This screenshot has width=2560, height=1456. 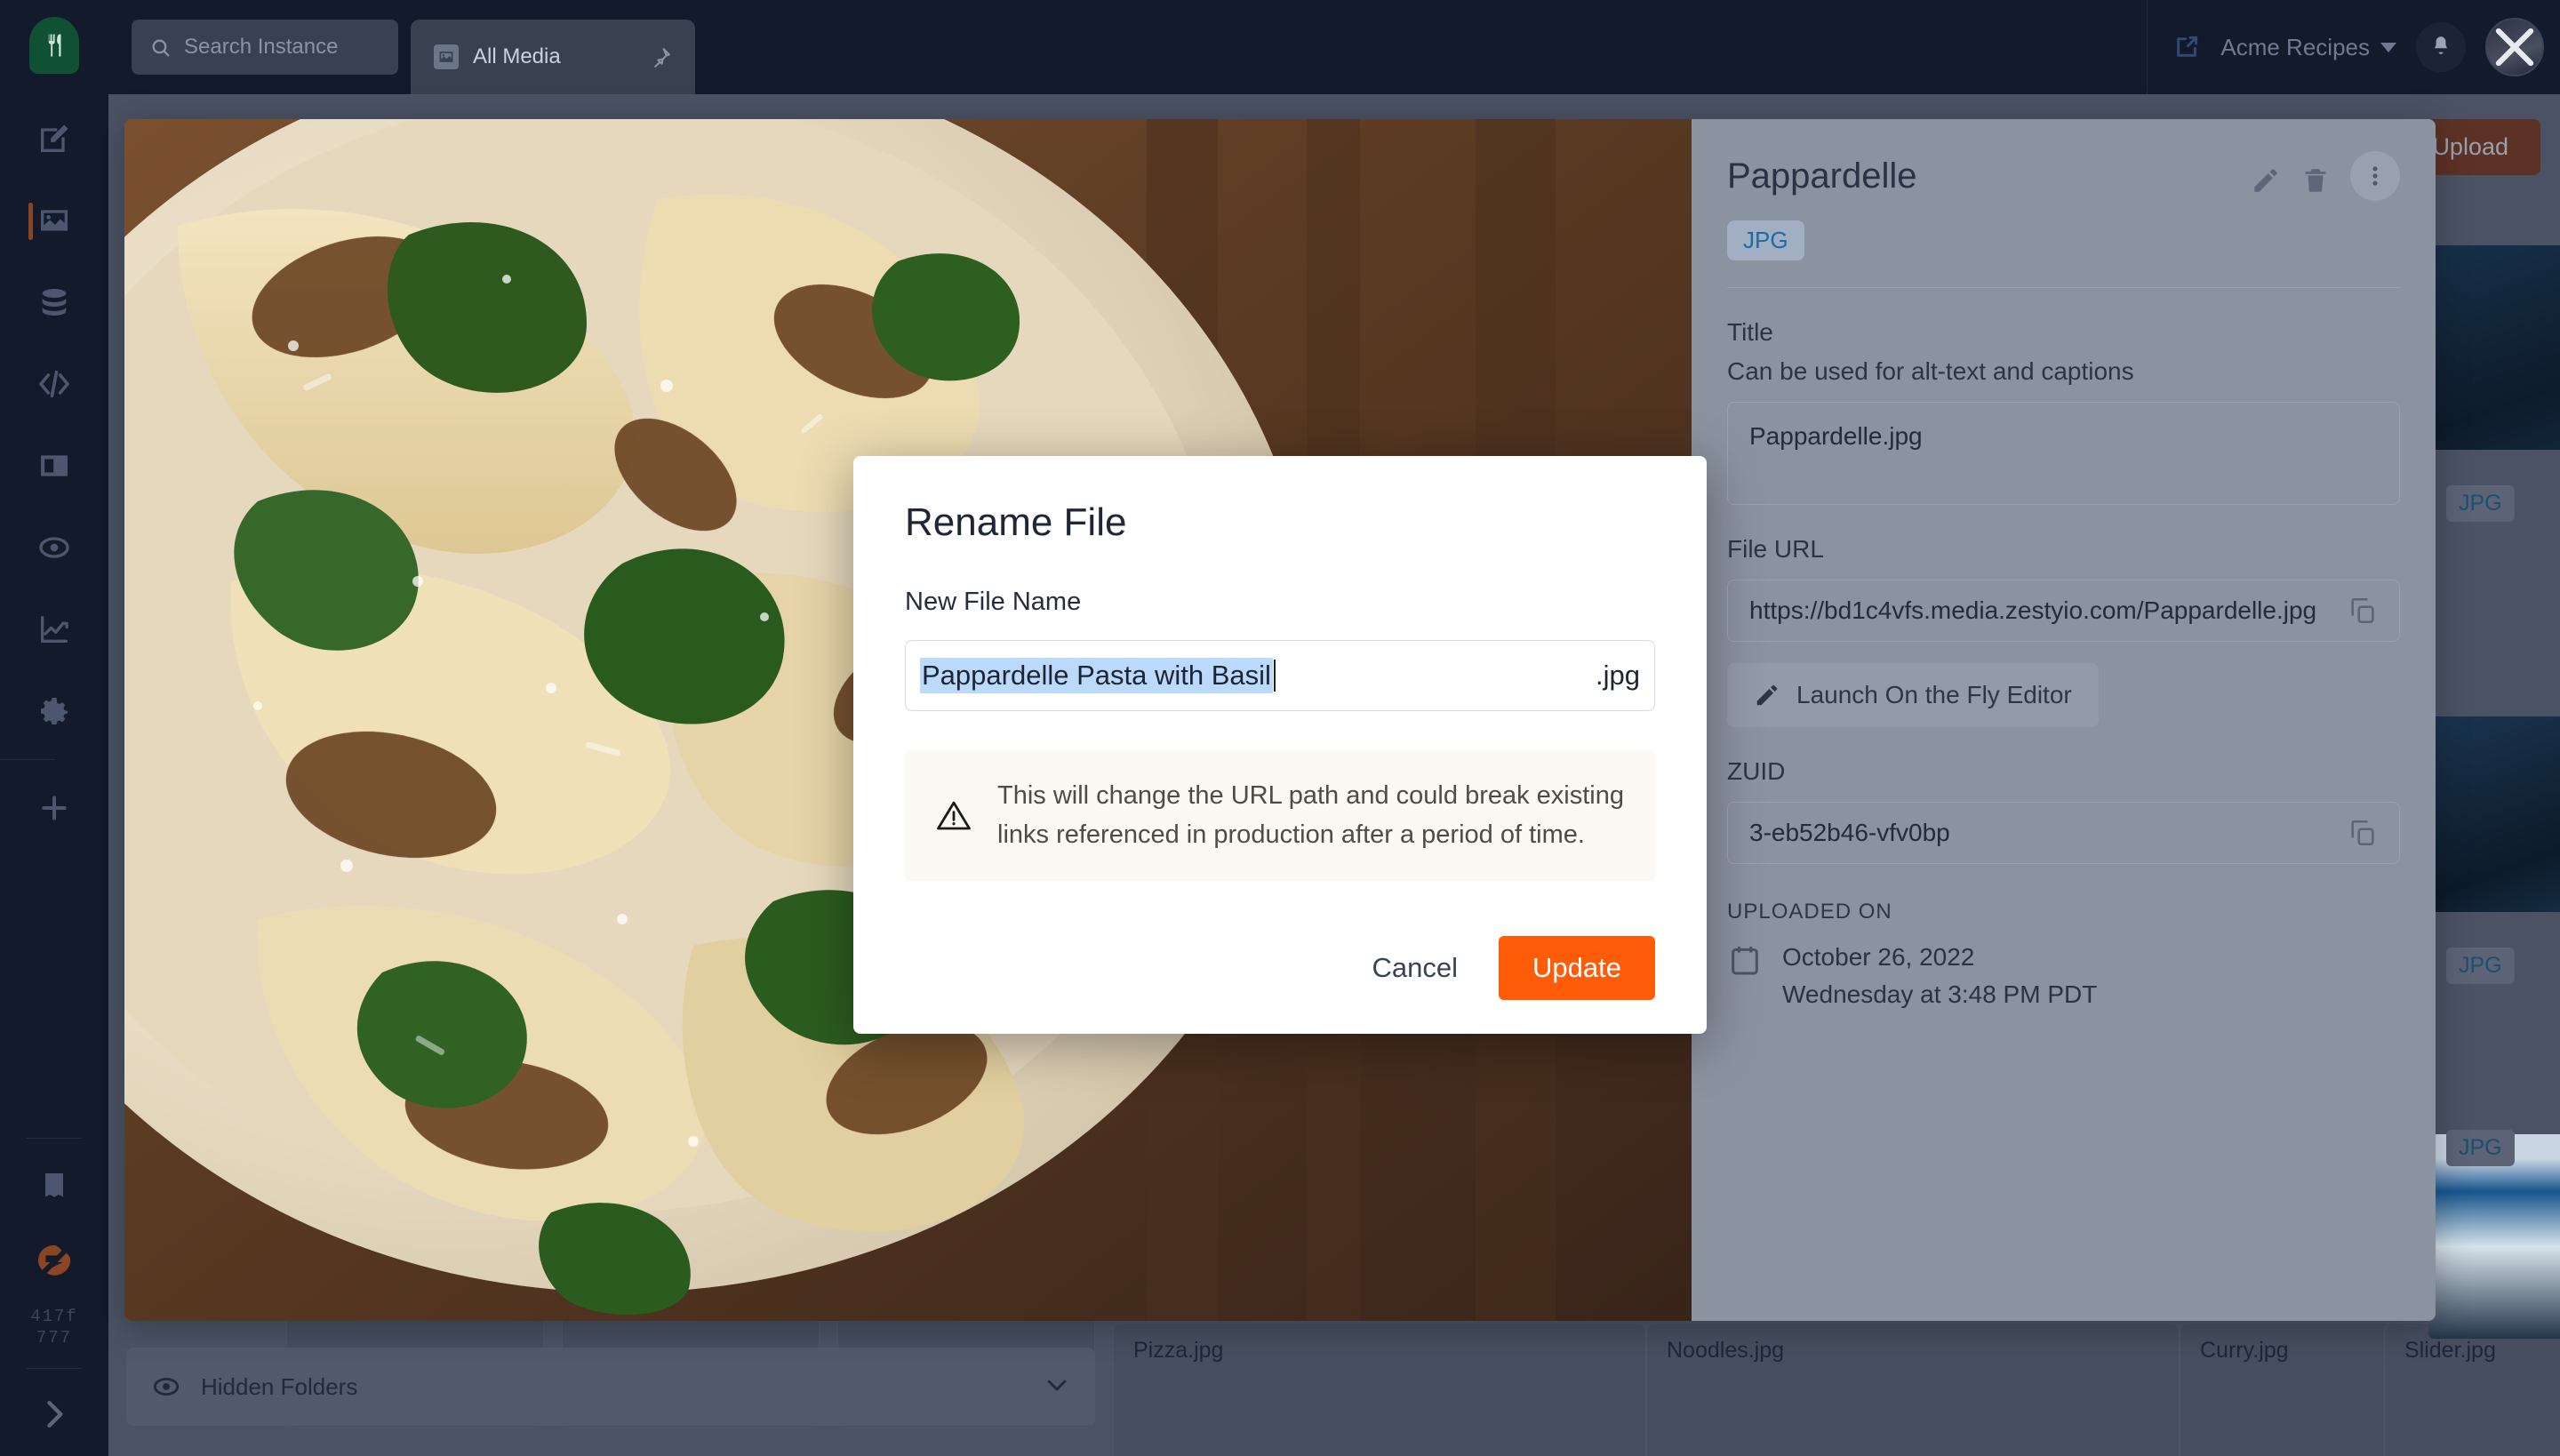 What do you see at coordinates (1096, 675) in the screenshot?
I see `new-file-name-value: Pappardelle Pasta with Basil` at bounding box center [1096, 675].